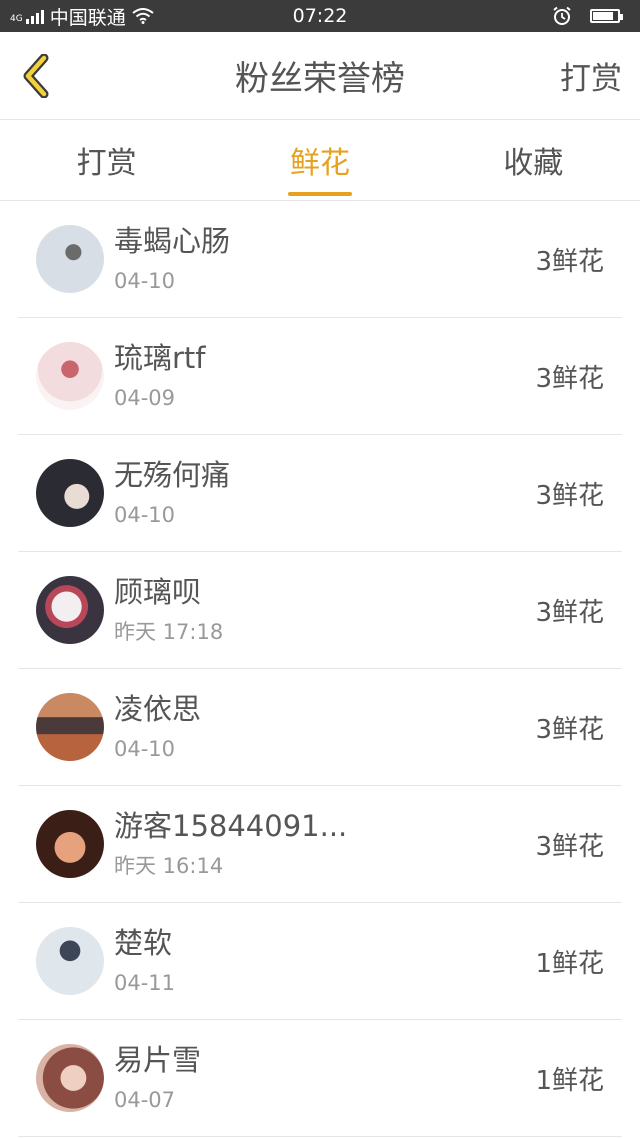 This screenshot has height=1138, width=640. I want to click on list-item: 游客15844091... 昨天 16:14 3鲜花, so click(320, 844).